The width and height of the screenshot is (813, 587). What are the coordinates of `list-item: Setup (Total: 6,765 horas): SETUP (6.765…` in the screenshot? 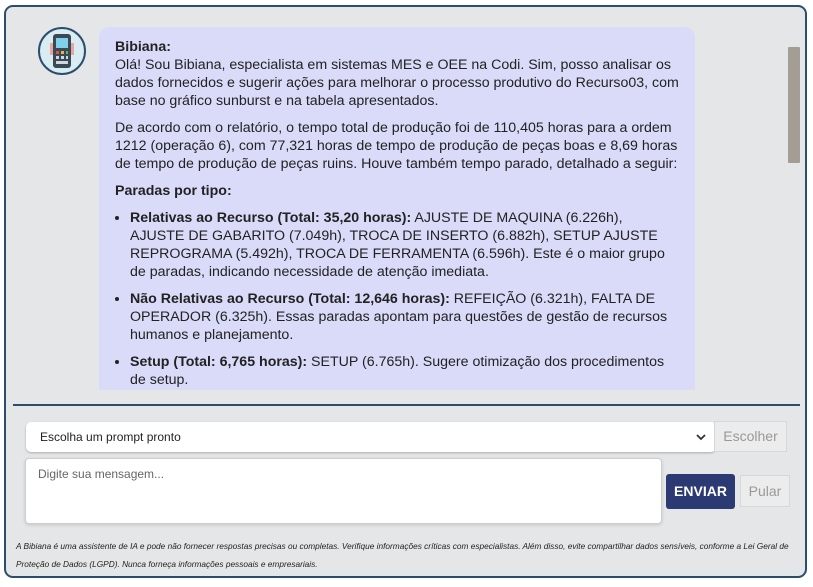 It's located at (404, 371).